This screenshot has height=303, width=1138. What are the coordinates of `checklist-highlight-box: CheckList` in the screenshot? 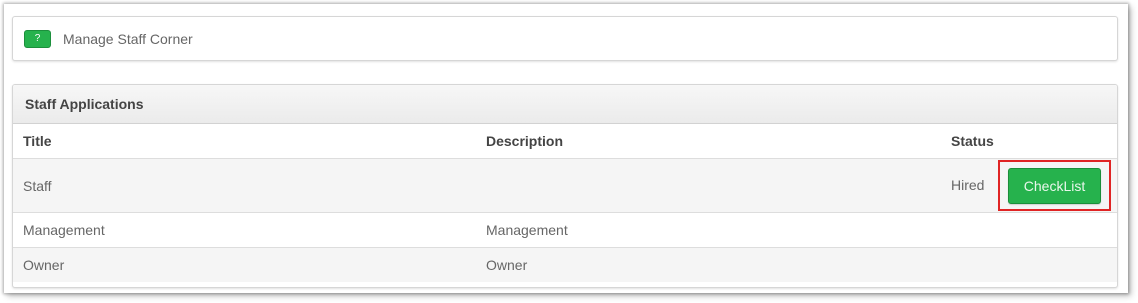 It's located at (1054, 185).